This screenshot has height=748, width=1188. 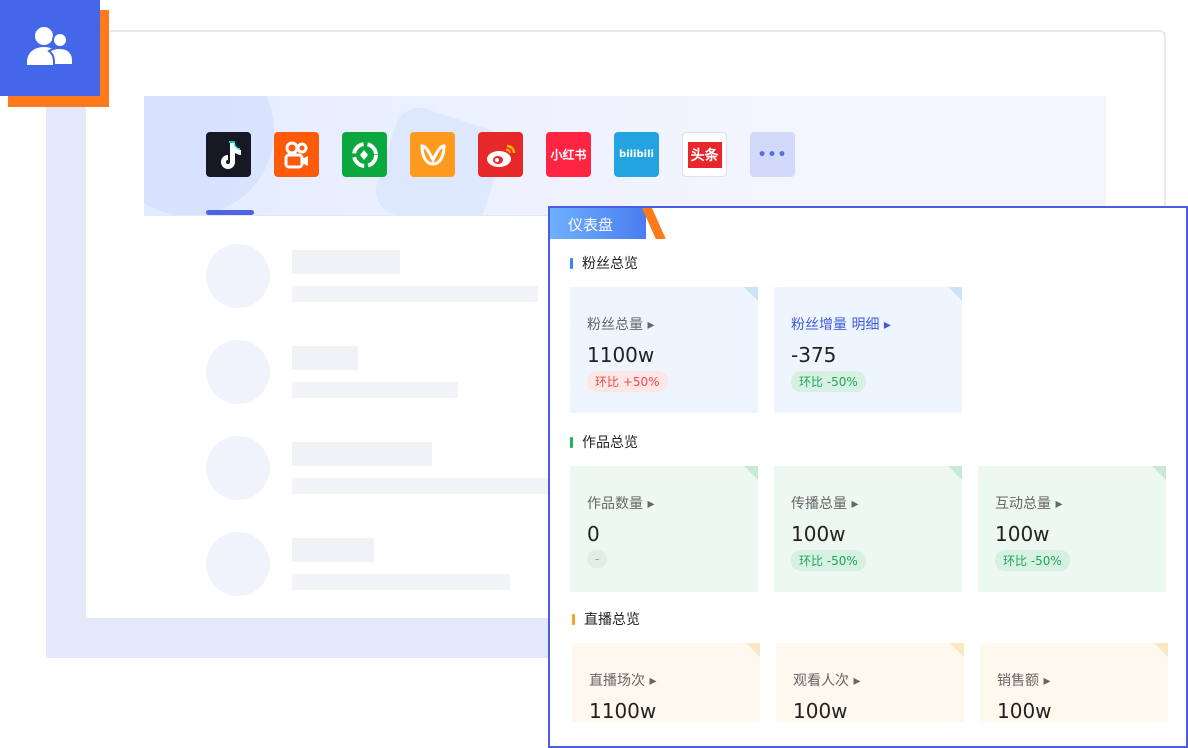 I want to click on metric-label: 粉丝总量 ▸, so click(x=621, y=325).